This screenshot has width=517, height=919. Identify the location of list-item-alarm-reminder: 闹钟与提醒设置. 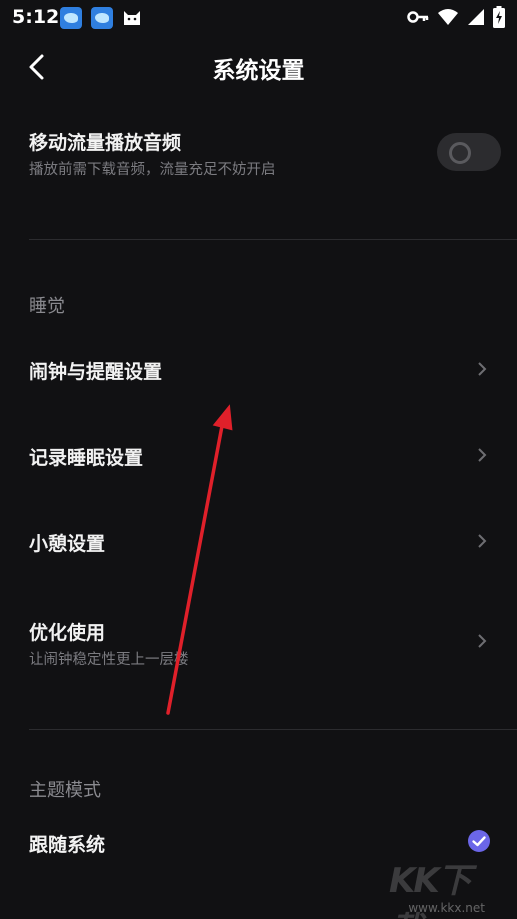
(258, 370).